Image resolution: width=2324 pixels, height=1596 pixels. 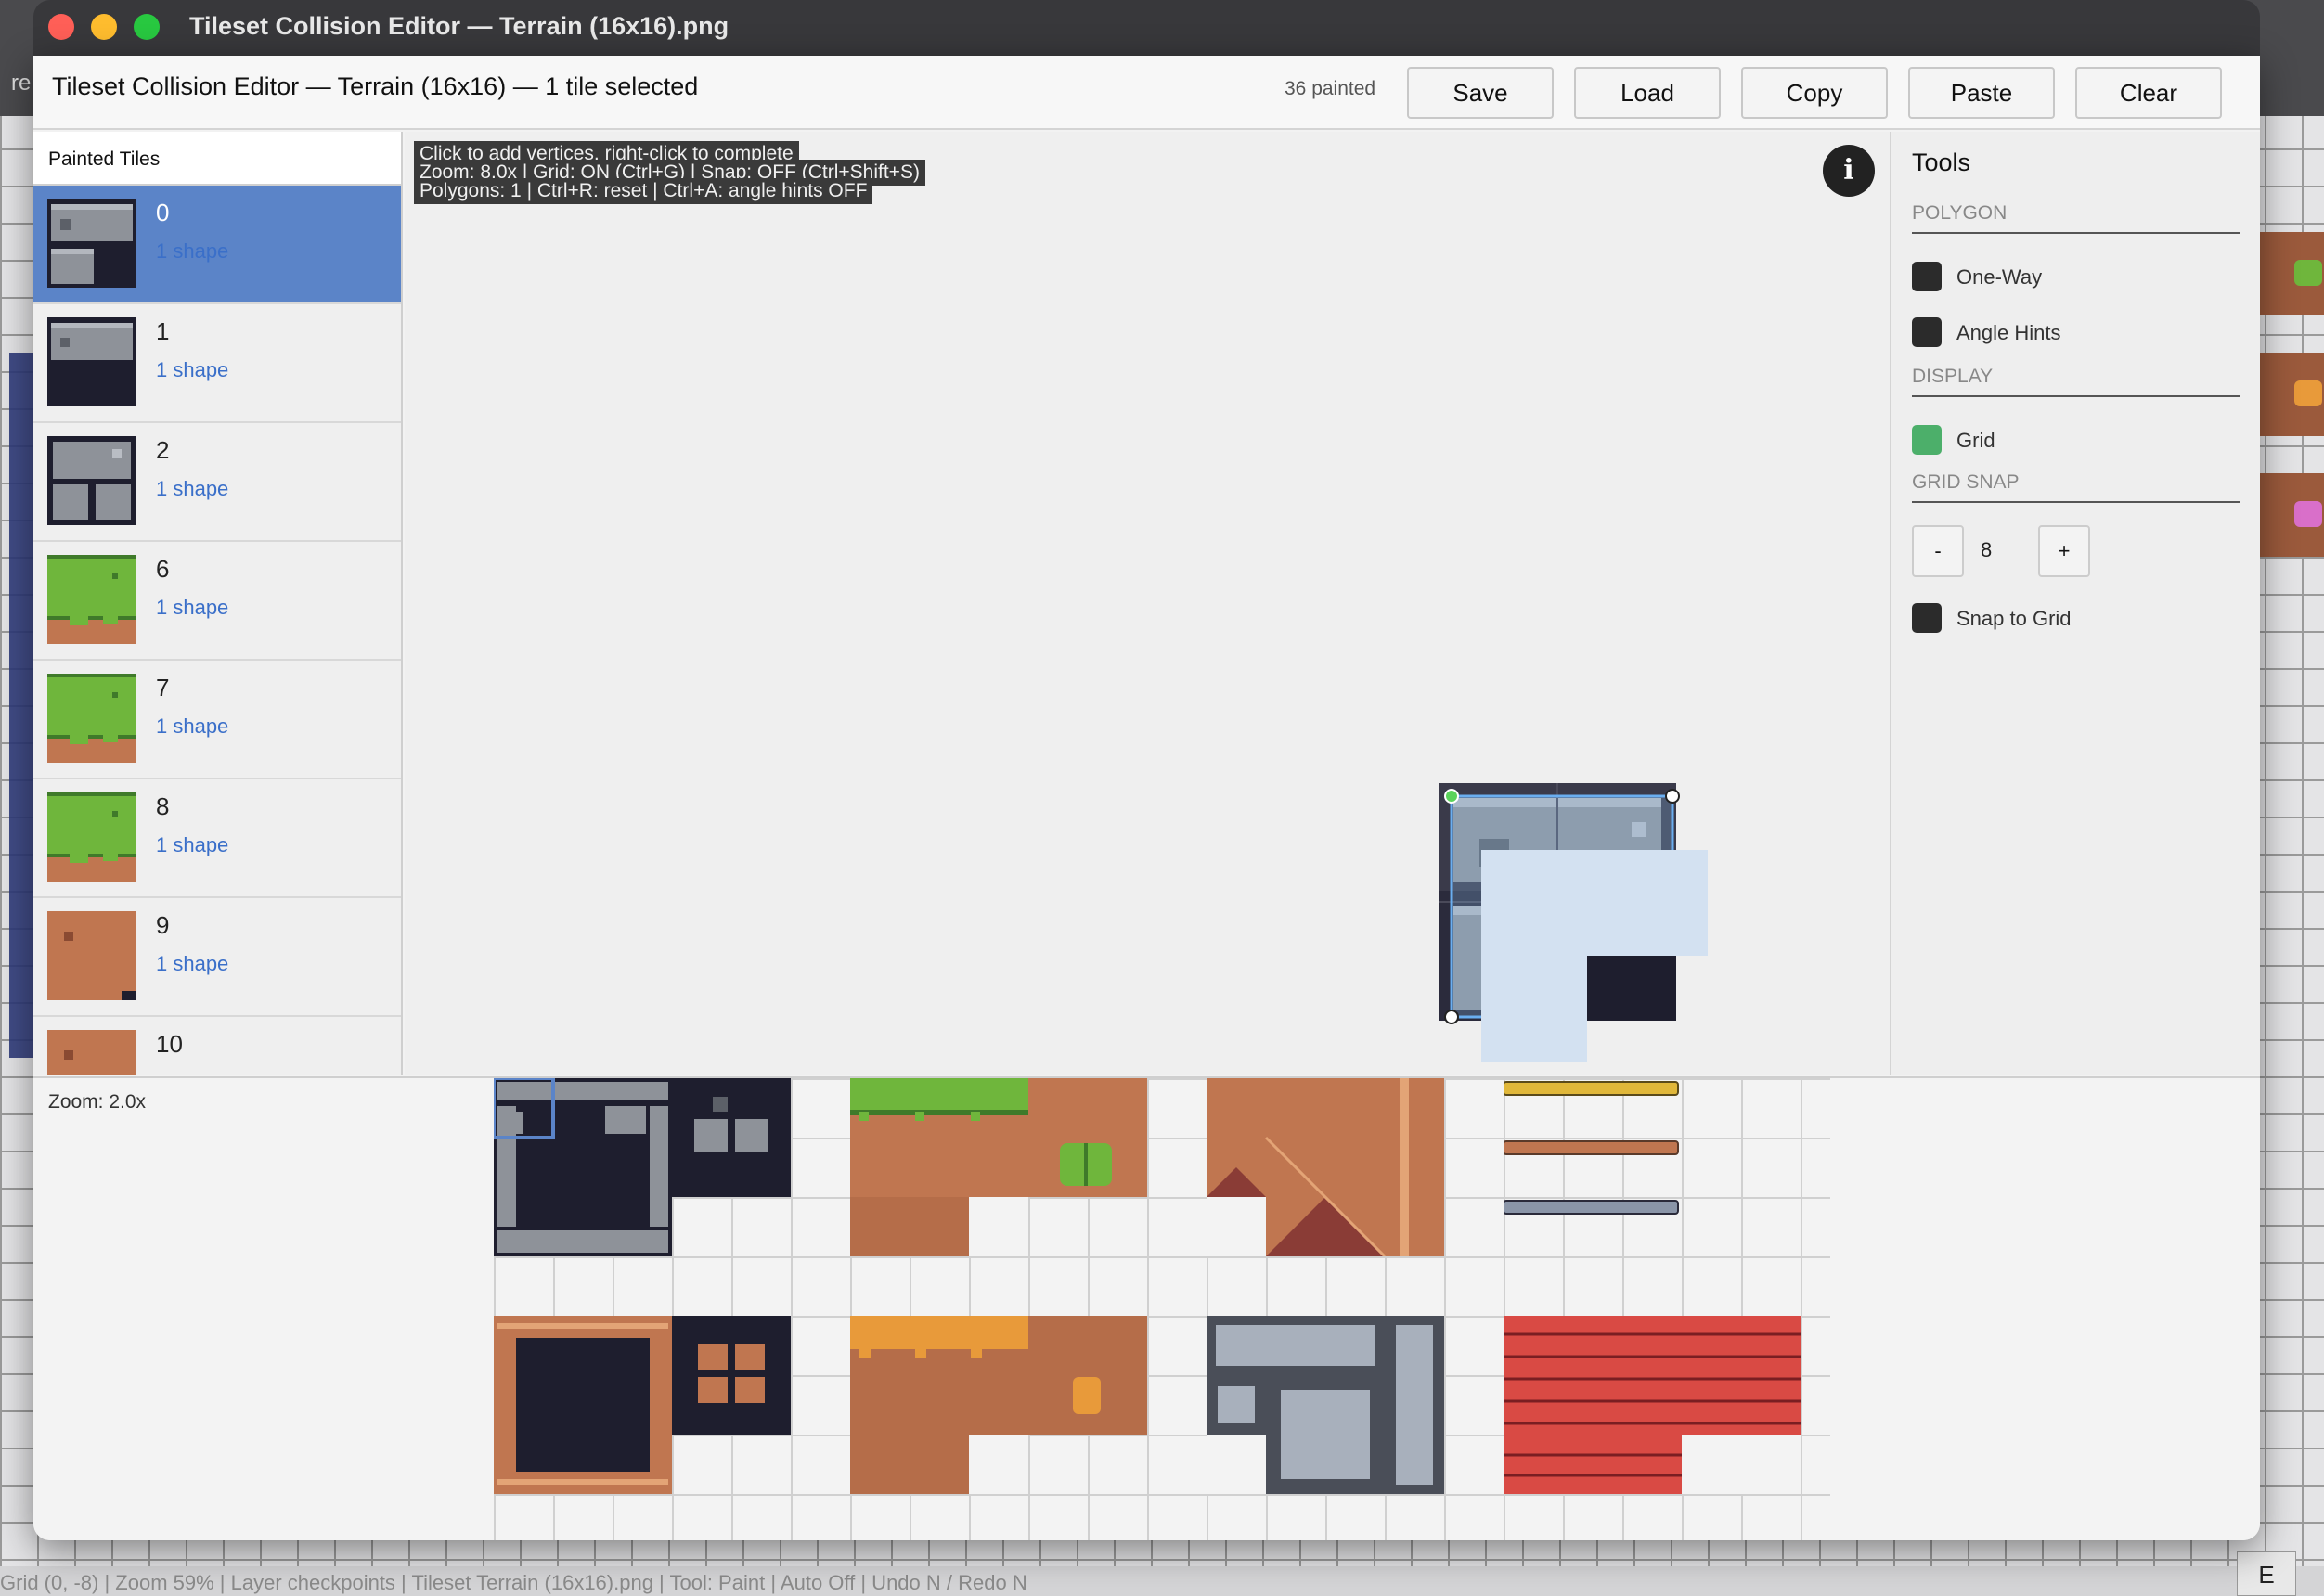 What do you see at coordinates (939, 1405) in the screenshot?
I see `tileset-block-orange-dirt` at bounding box center [939, 1405].